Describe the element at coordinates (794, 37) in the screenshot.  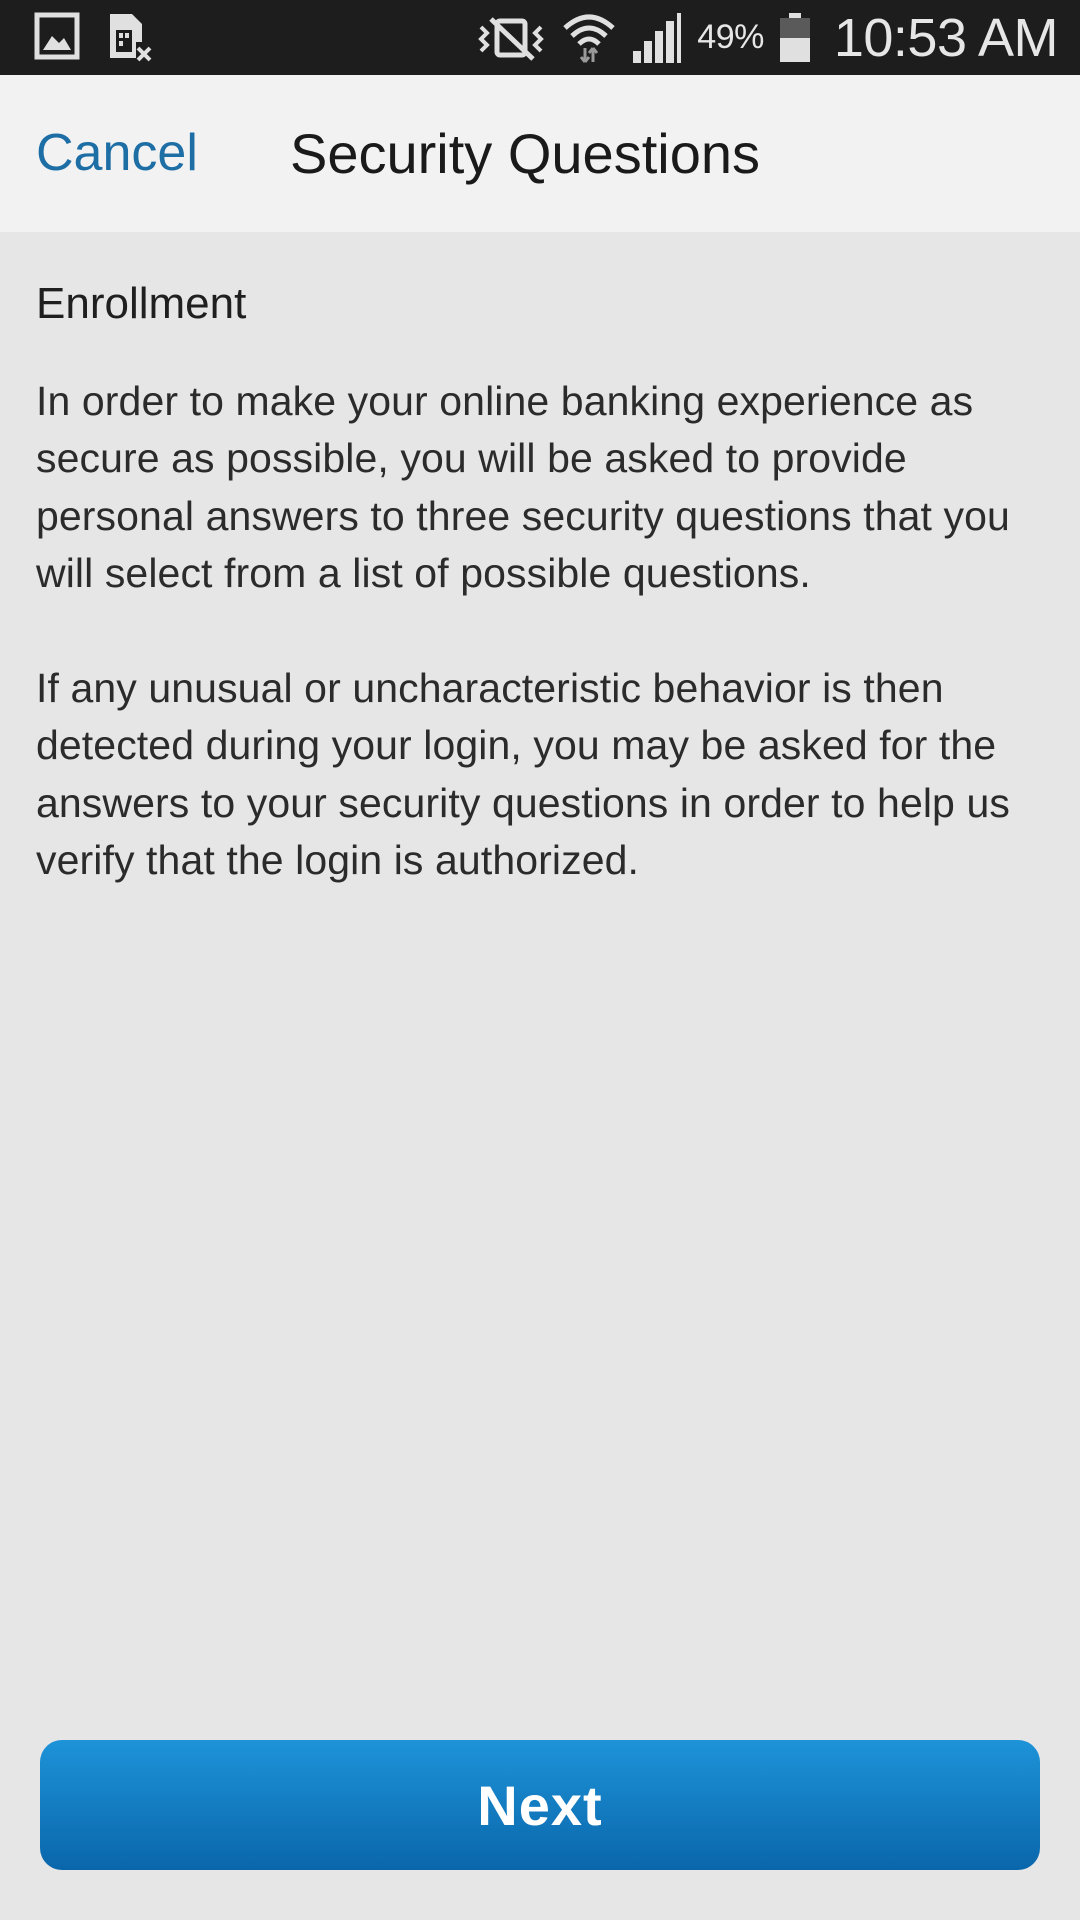
I see `battery-icon` at that location.